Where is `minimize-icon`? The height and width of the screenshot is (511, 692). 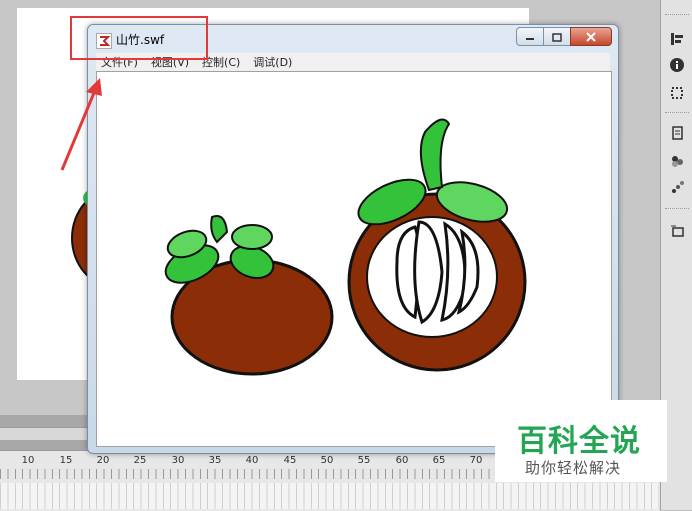
minimize-icon is located at coordinates (530, 36).